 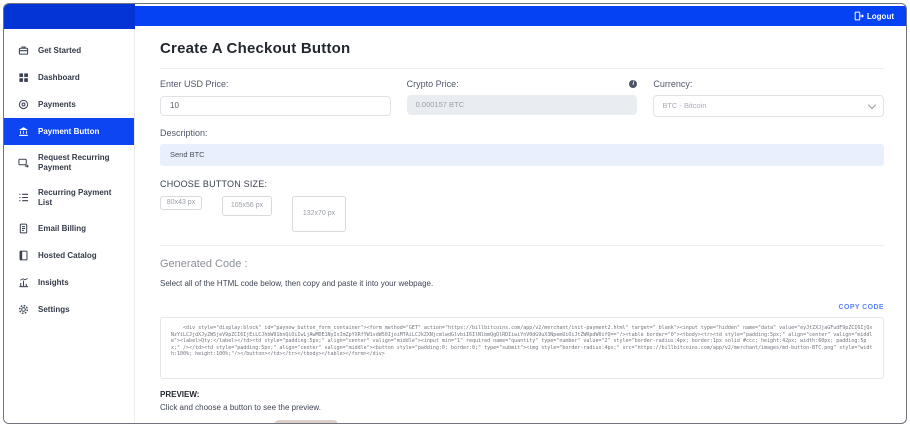 I want to click on size-option-small: 80x43 px, so click(x=181, y=203).